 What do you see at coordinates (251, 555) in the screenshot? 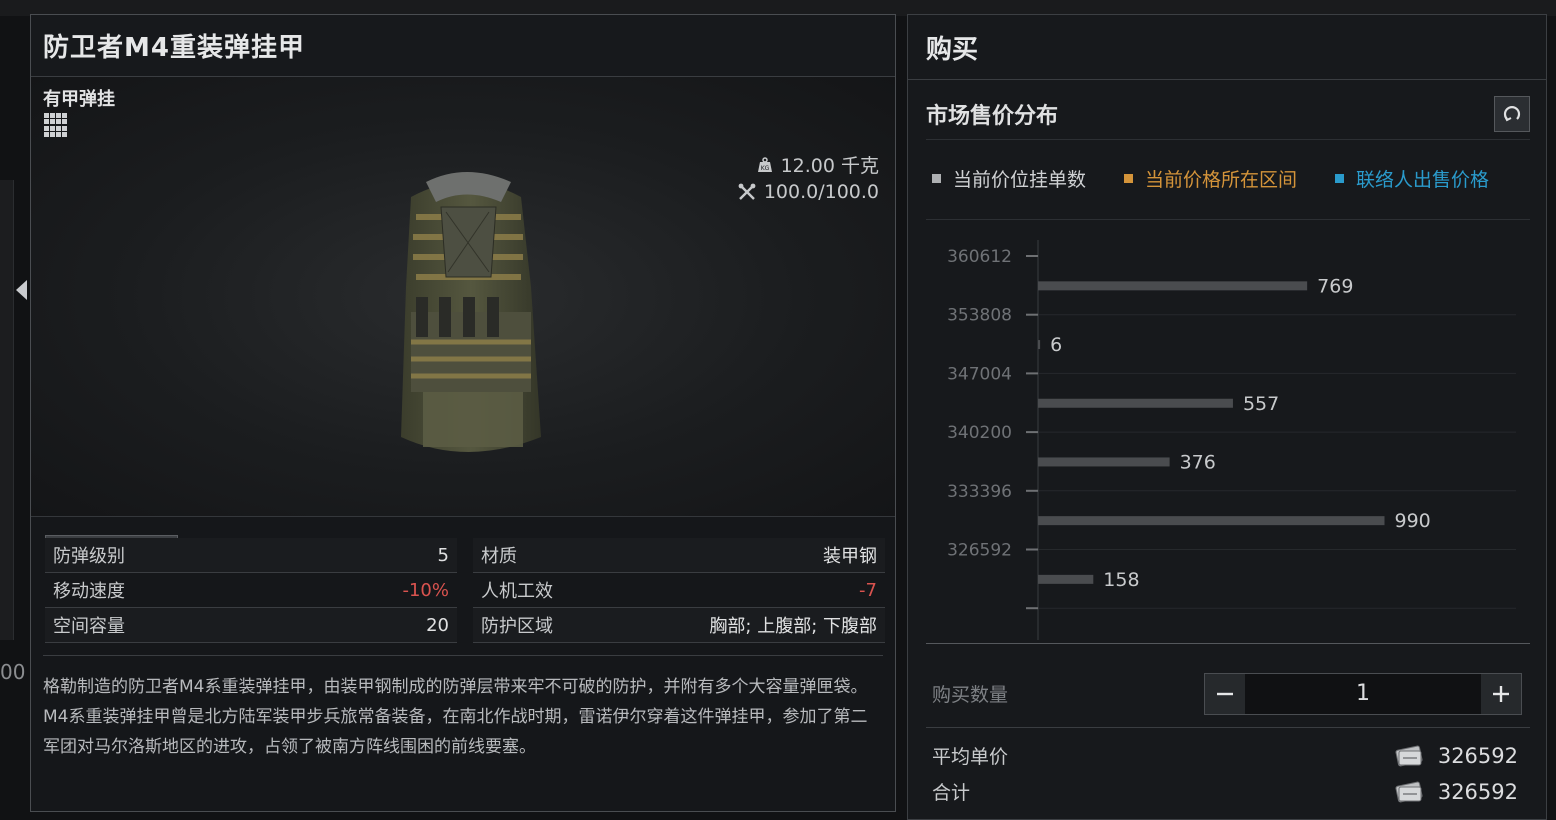
I see `property-armor-class: 防弹级别 5` at bounding box center [251, 555].